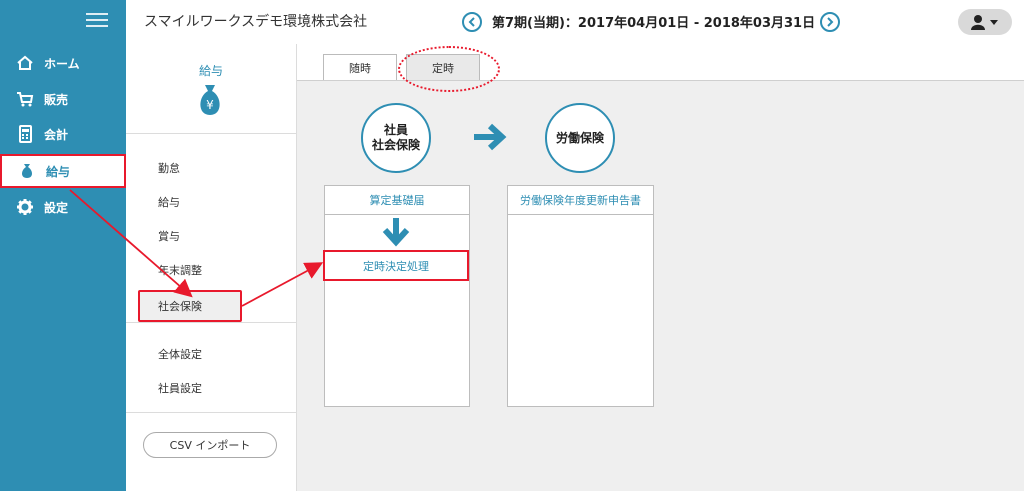 The height and width of the screenshot is (491, 1024). I want to click on user-icon, so click(978, 22).